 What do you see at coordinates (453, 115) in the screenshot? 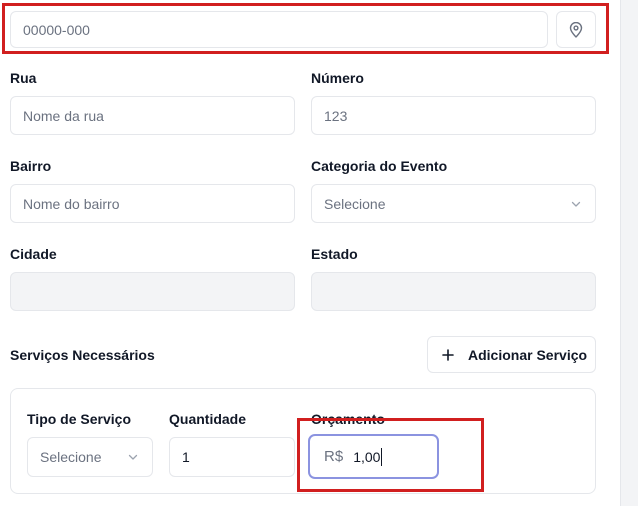
I see `numero-input: 123` at bounding box center [453, 115].